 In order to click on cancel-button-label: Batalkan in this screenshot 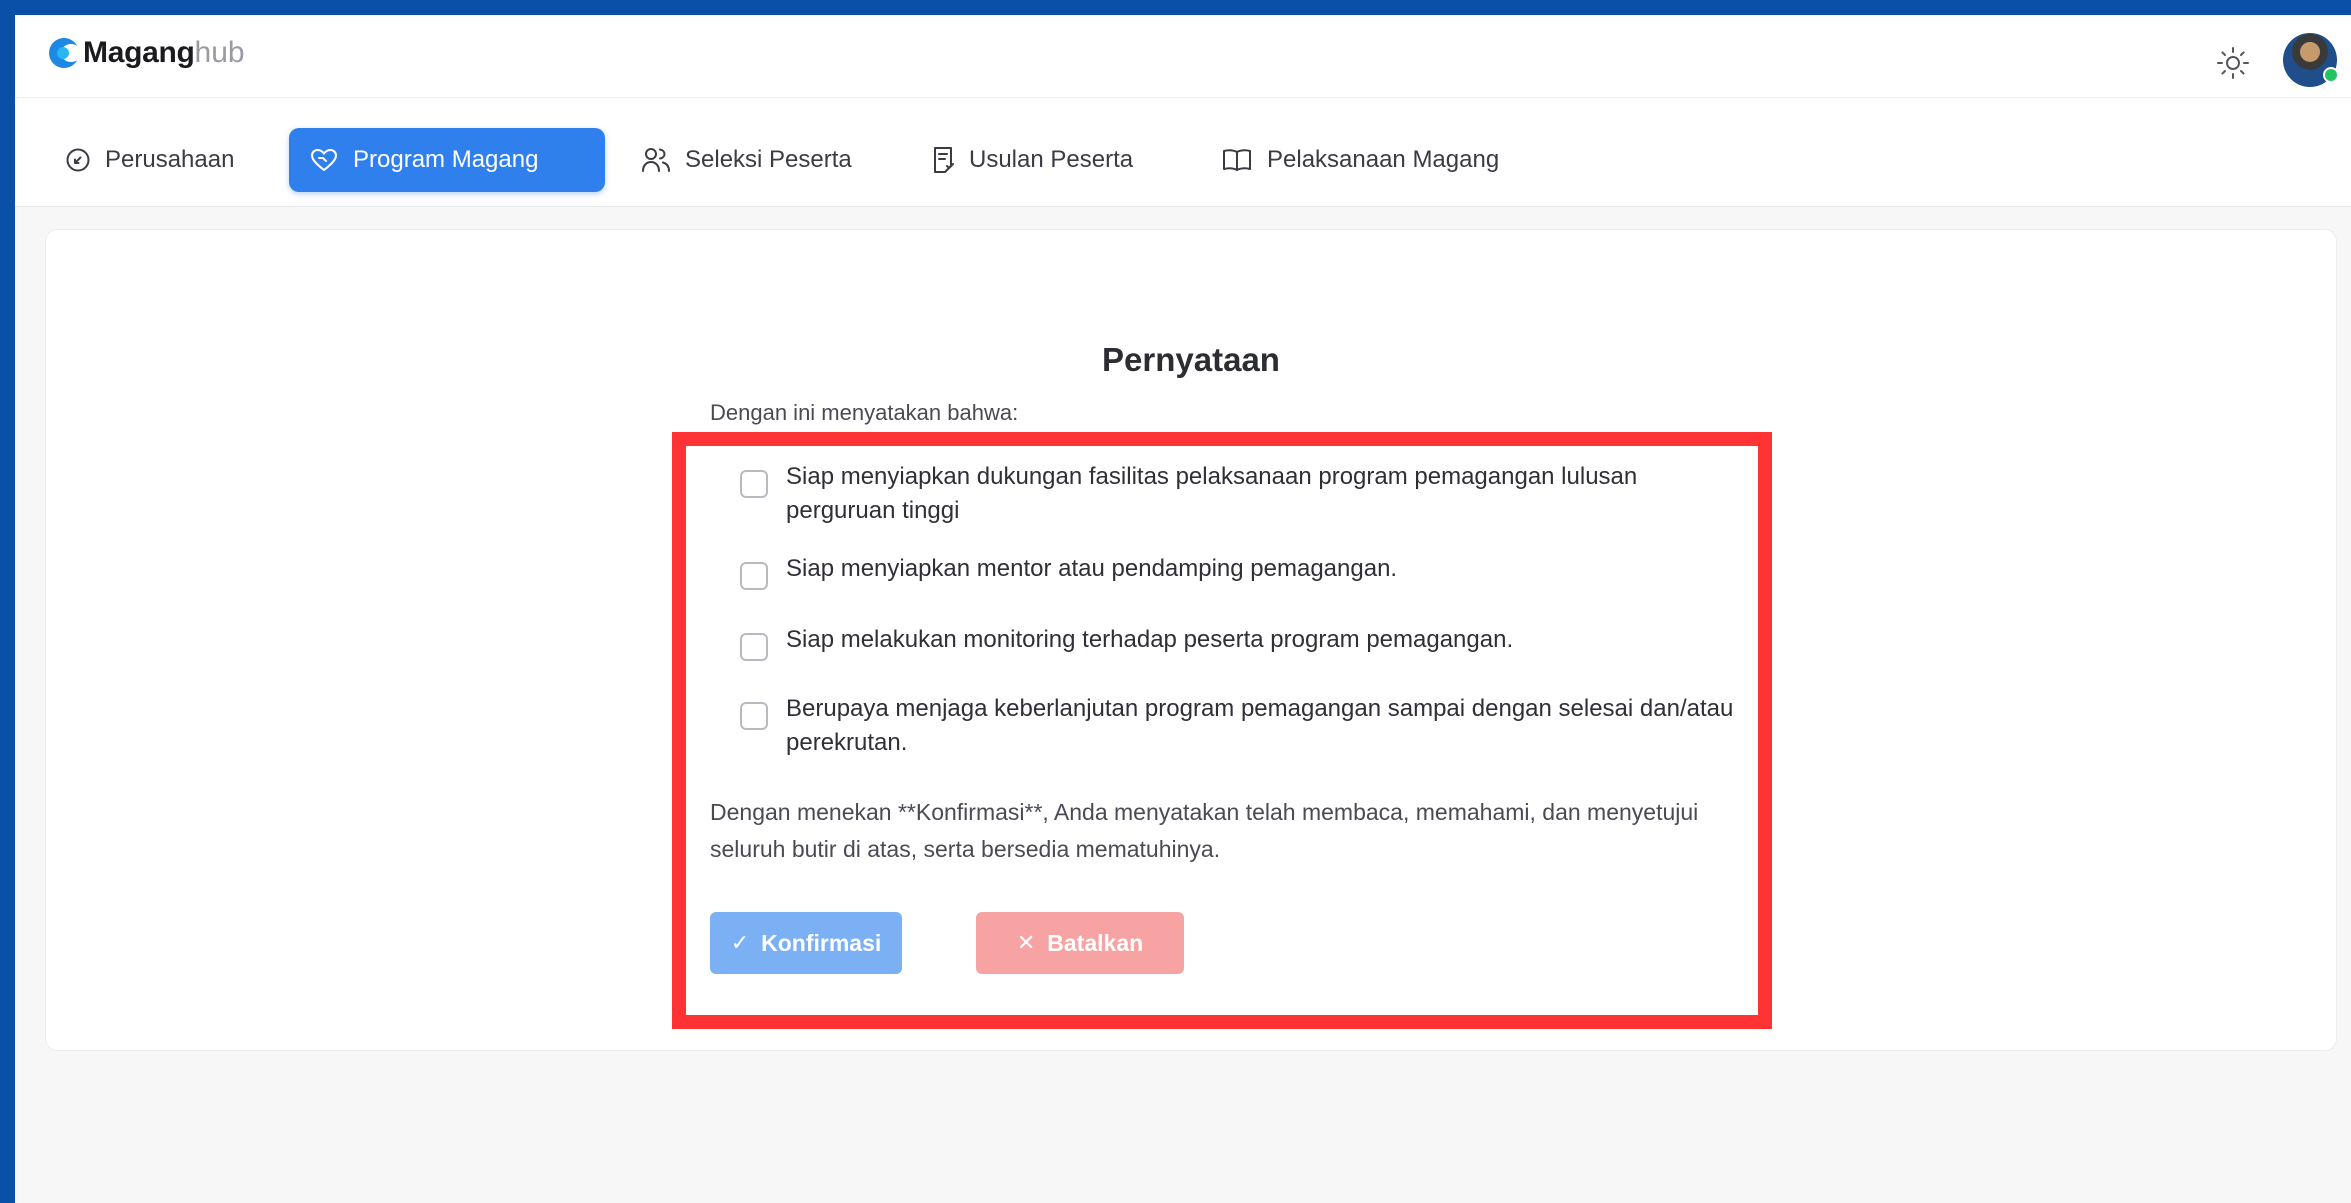, I will do `click(1095, 942)`.